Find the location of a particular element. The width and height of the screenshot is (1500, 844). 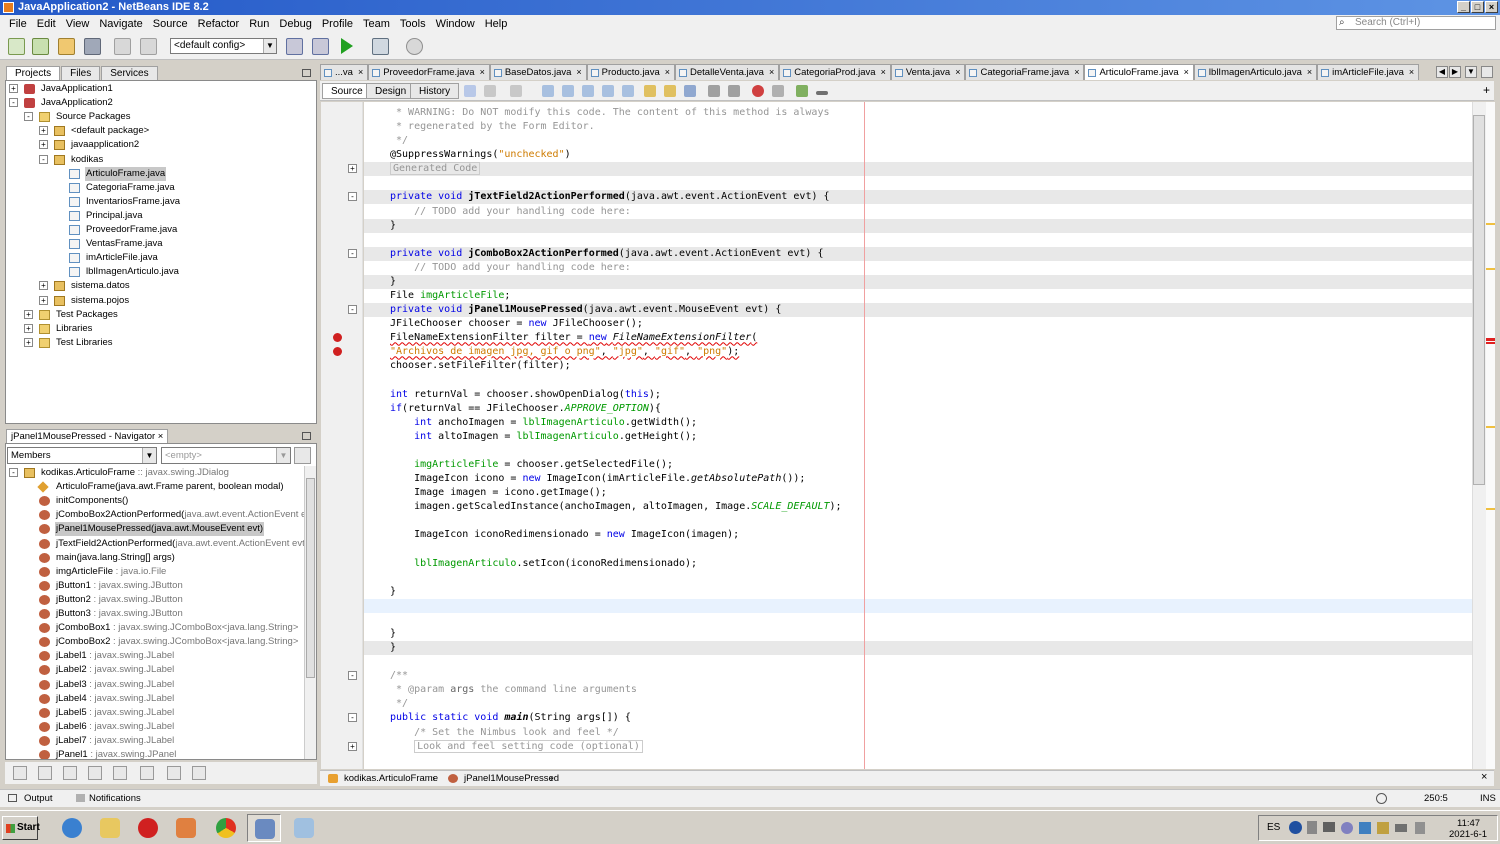

expand-fold-icon: + is located at coordinates (352, 746).